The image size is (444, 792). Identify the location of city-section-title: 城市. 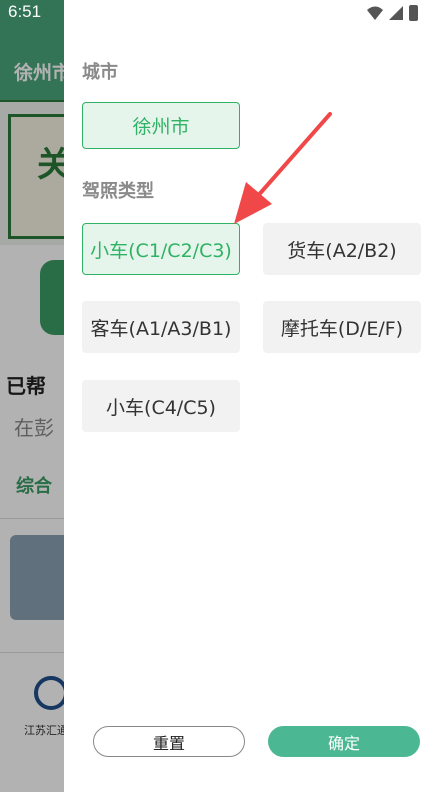
(100, 72).